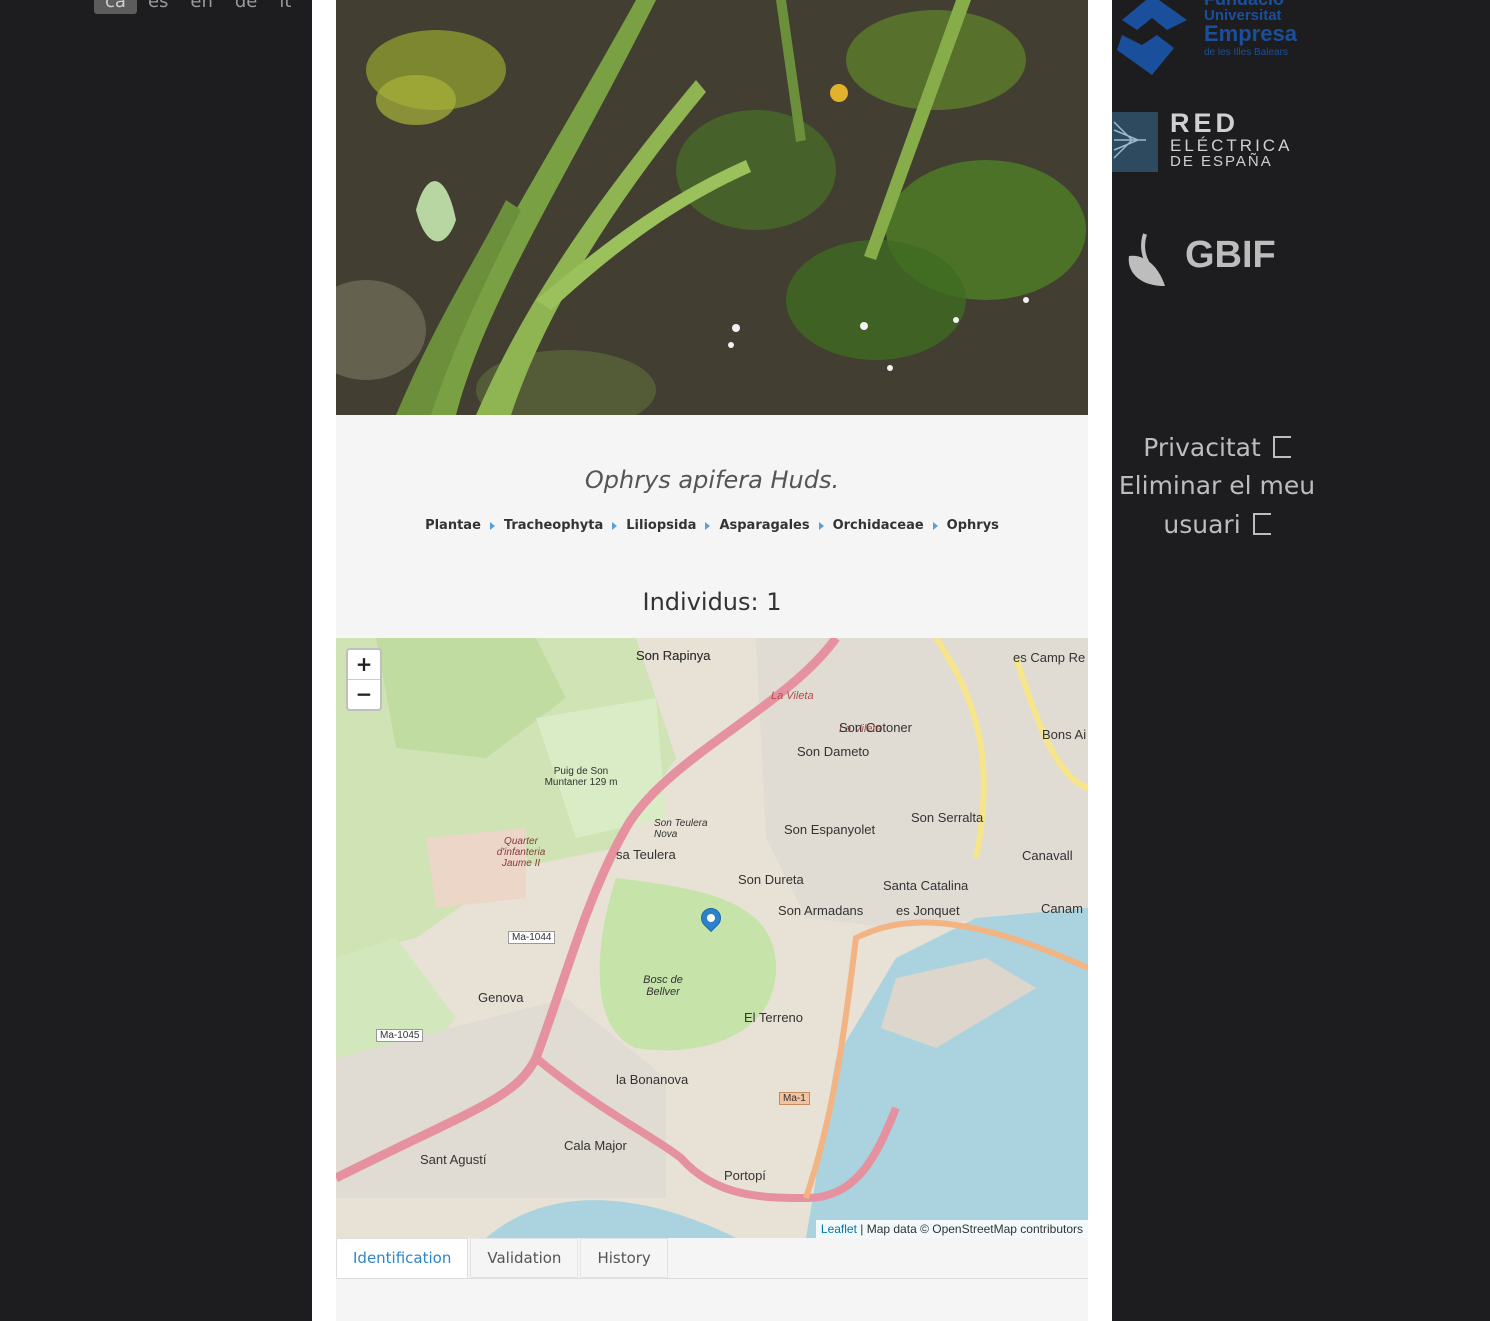 This screenshot has height=1321, width=1490. What do you see at coordinates (1047, 855) in the screenshot?
I see `map-label: Canavall` at bounding box center [1047, 855].